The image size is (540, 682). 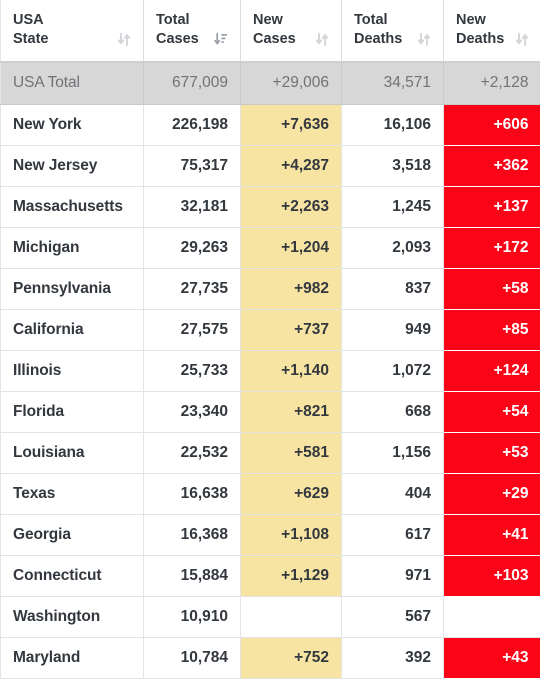 What do you see at coordinates (291, 617) in the screenshot?
I see `cell-new-cases` at bounding box center [291, 617].